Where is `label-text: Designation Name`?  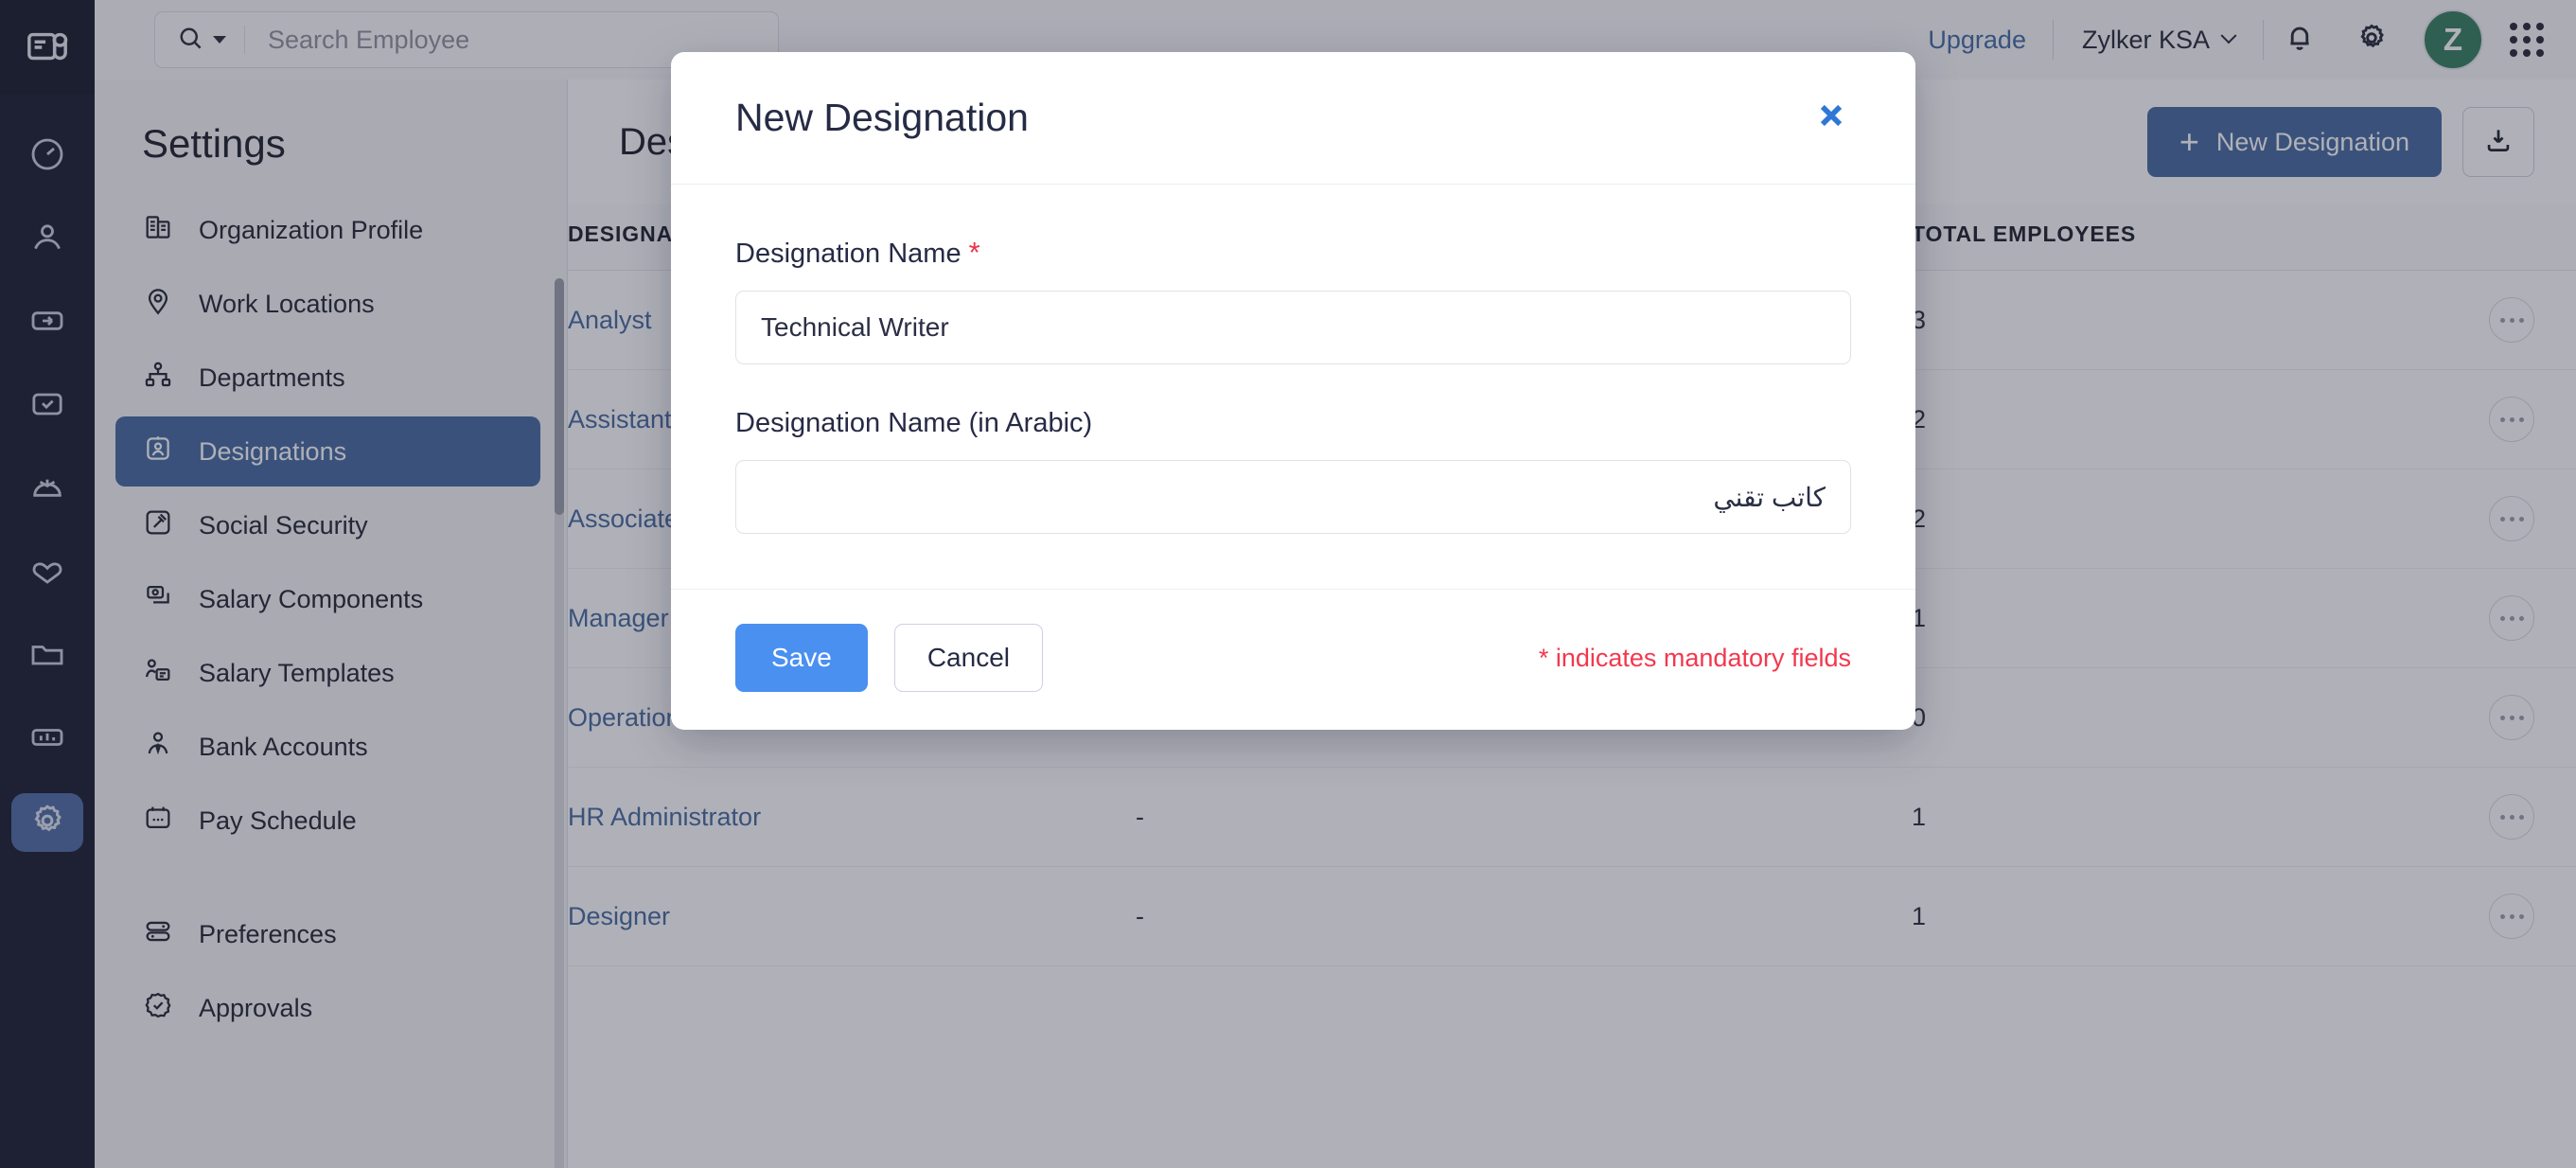
label-text: Designation Name is located at coordinates (848, 254).